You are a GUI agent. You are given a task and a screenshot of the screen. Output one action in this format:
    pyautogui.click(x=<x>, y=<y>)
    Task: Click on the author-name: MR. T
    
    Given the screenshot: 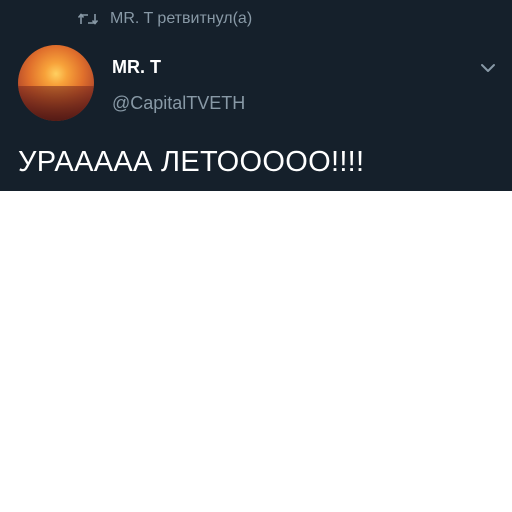 What is the action you would take?
    pyautogui.click(x=136, y=67)
    